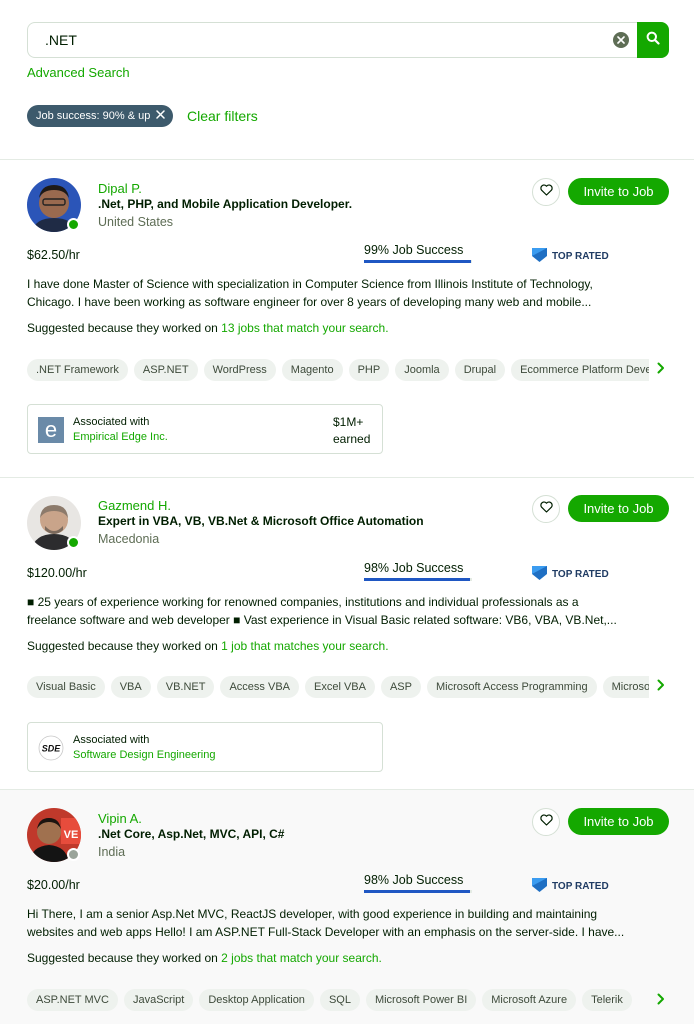 Image resolution: width=694 pixels, height=1024 pixels. Describe the element at coordinates (52, 749) in the screenshot. I see `agency-logo-text: SDE` at that location.